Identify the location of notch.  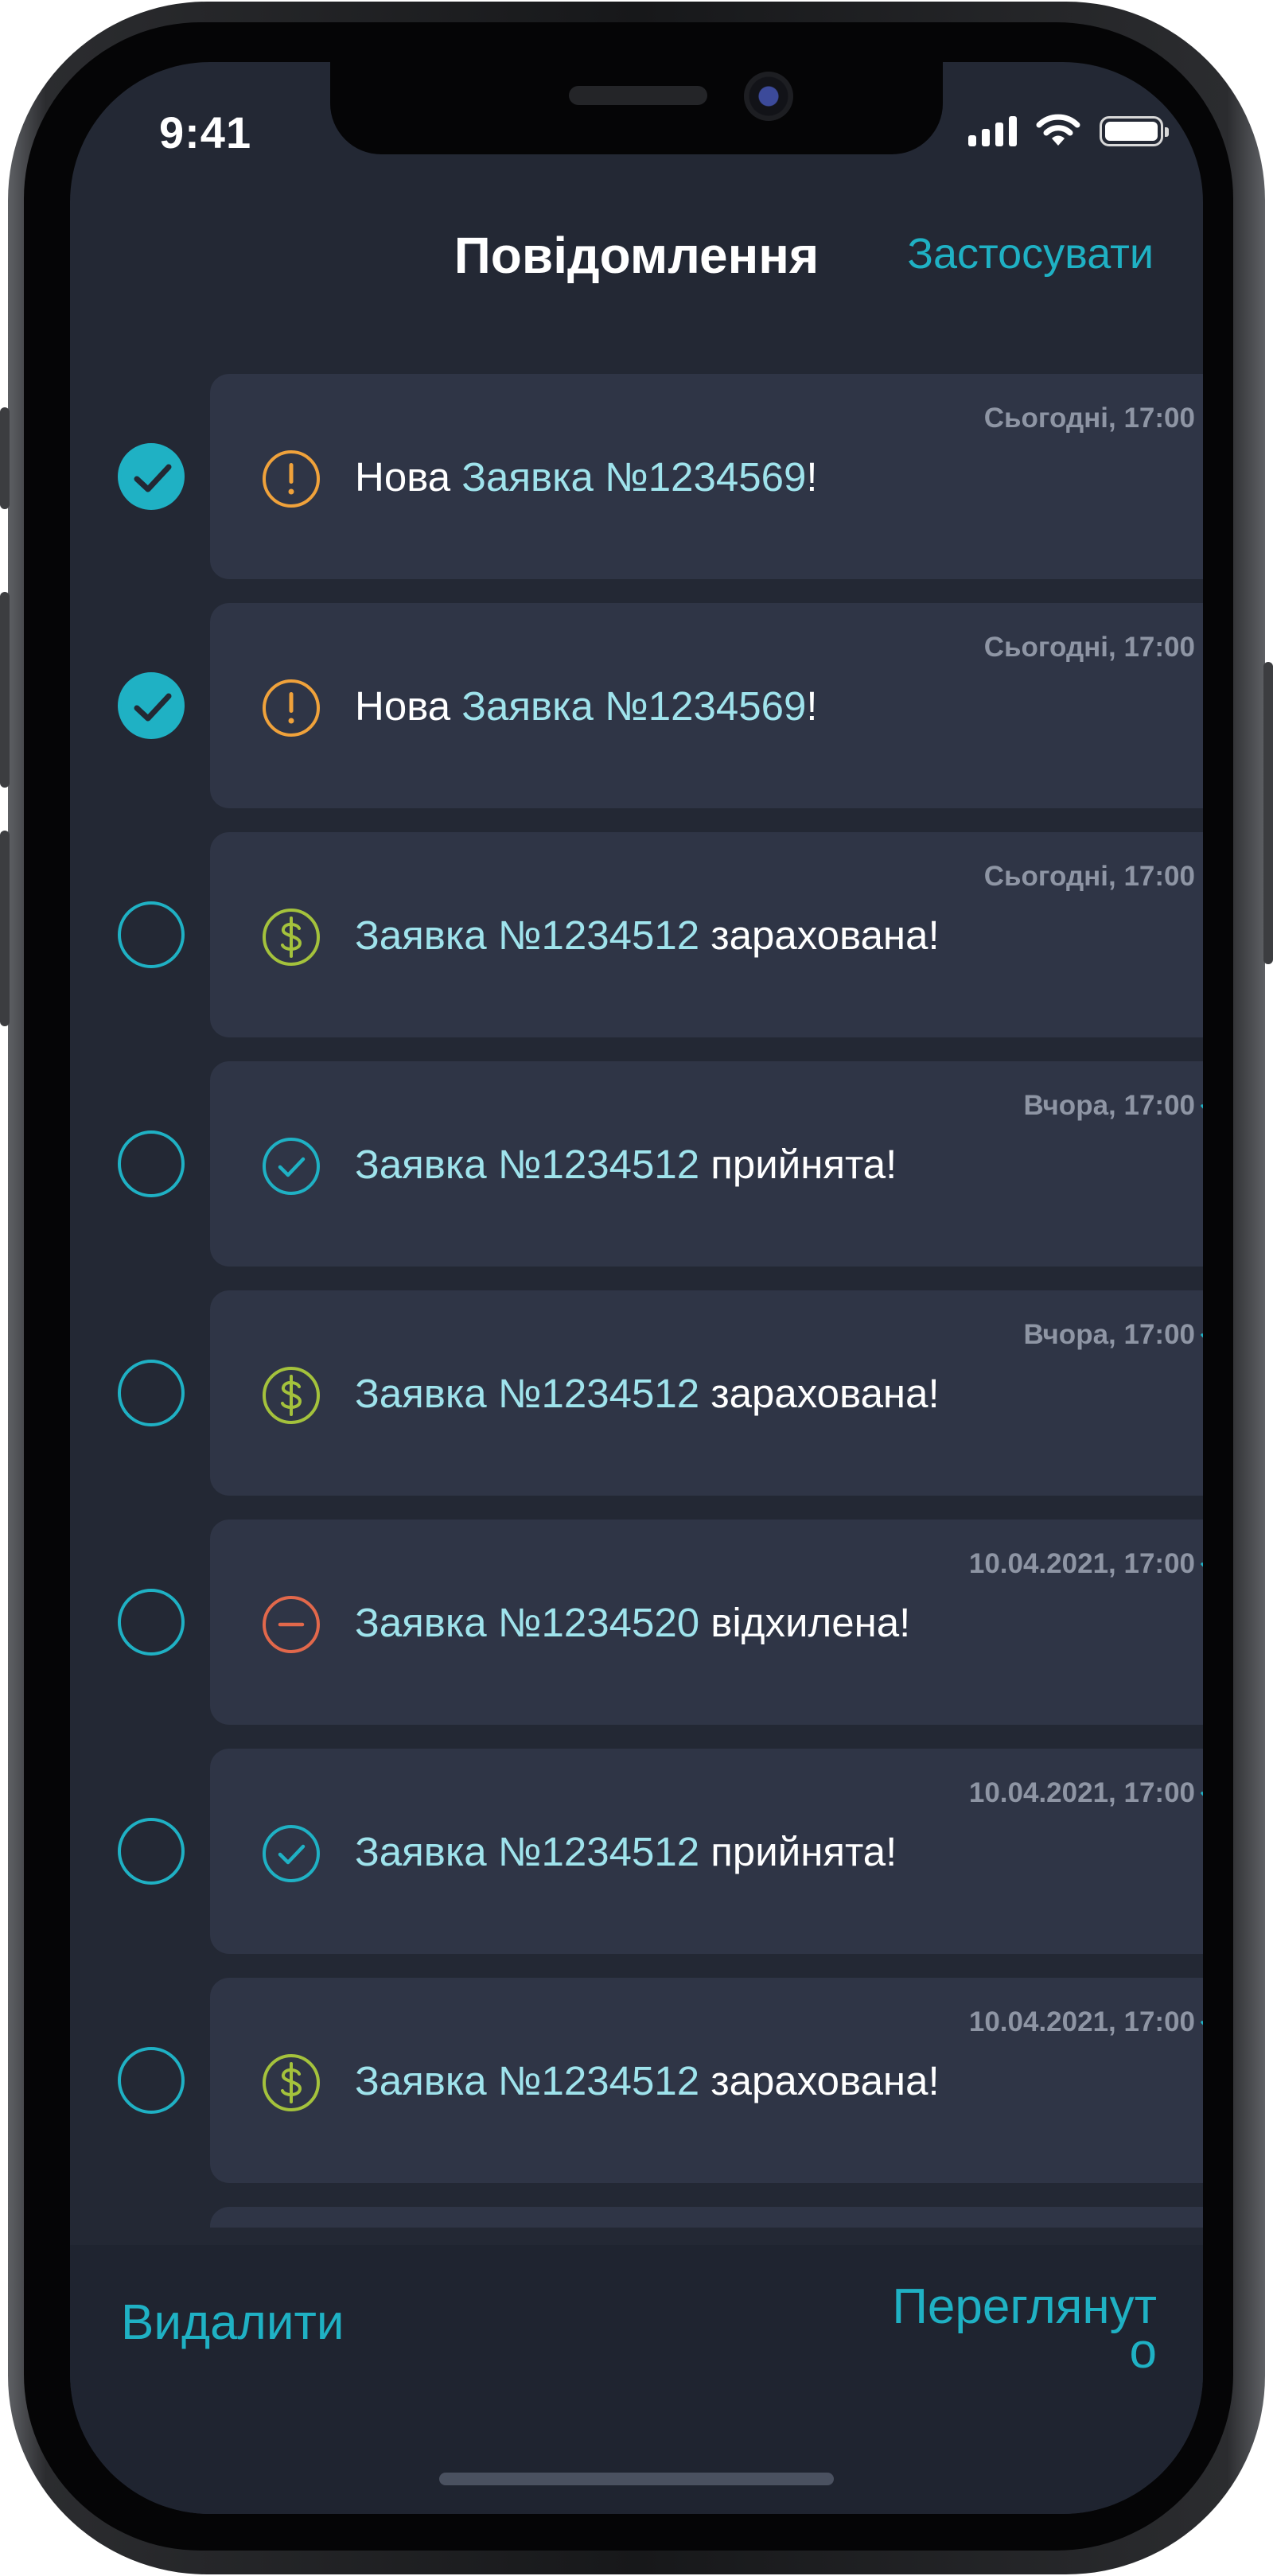
(636, 108).